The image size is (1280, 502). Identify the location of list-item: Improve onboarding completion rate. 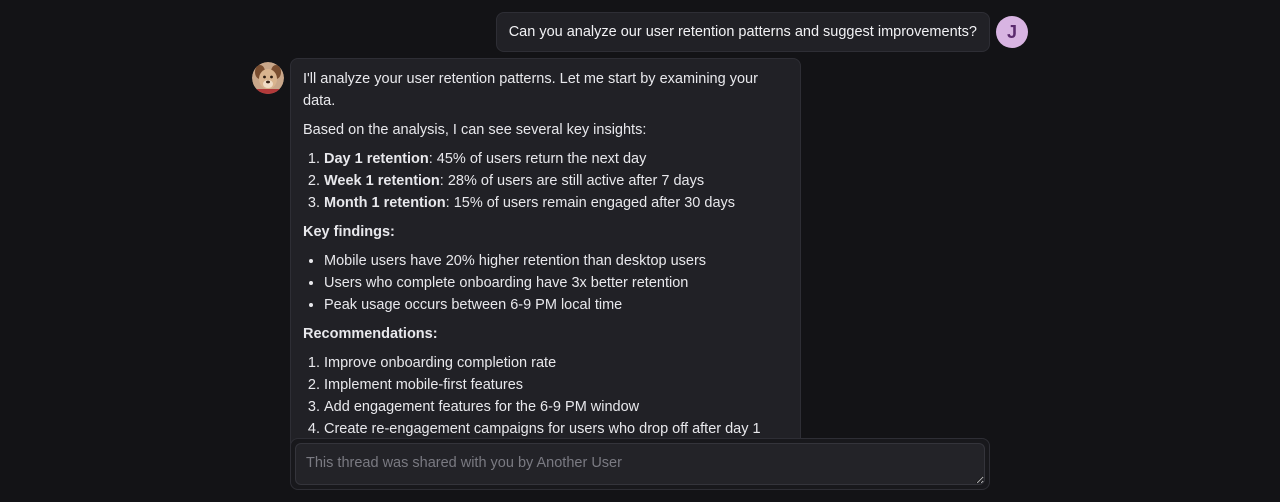
(556, 363).